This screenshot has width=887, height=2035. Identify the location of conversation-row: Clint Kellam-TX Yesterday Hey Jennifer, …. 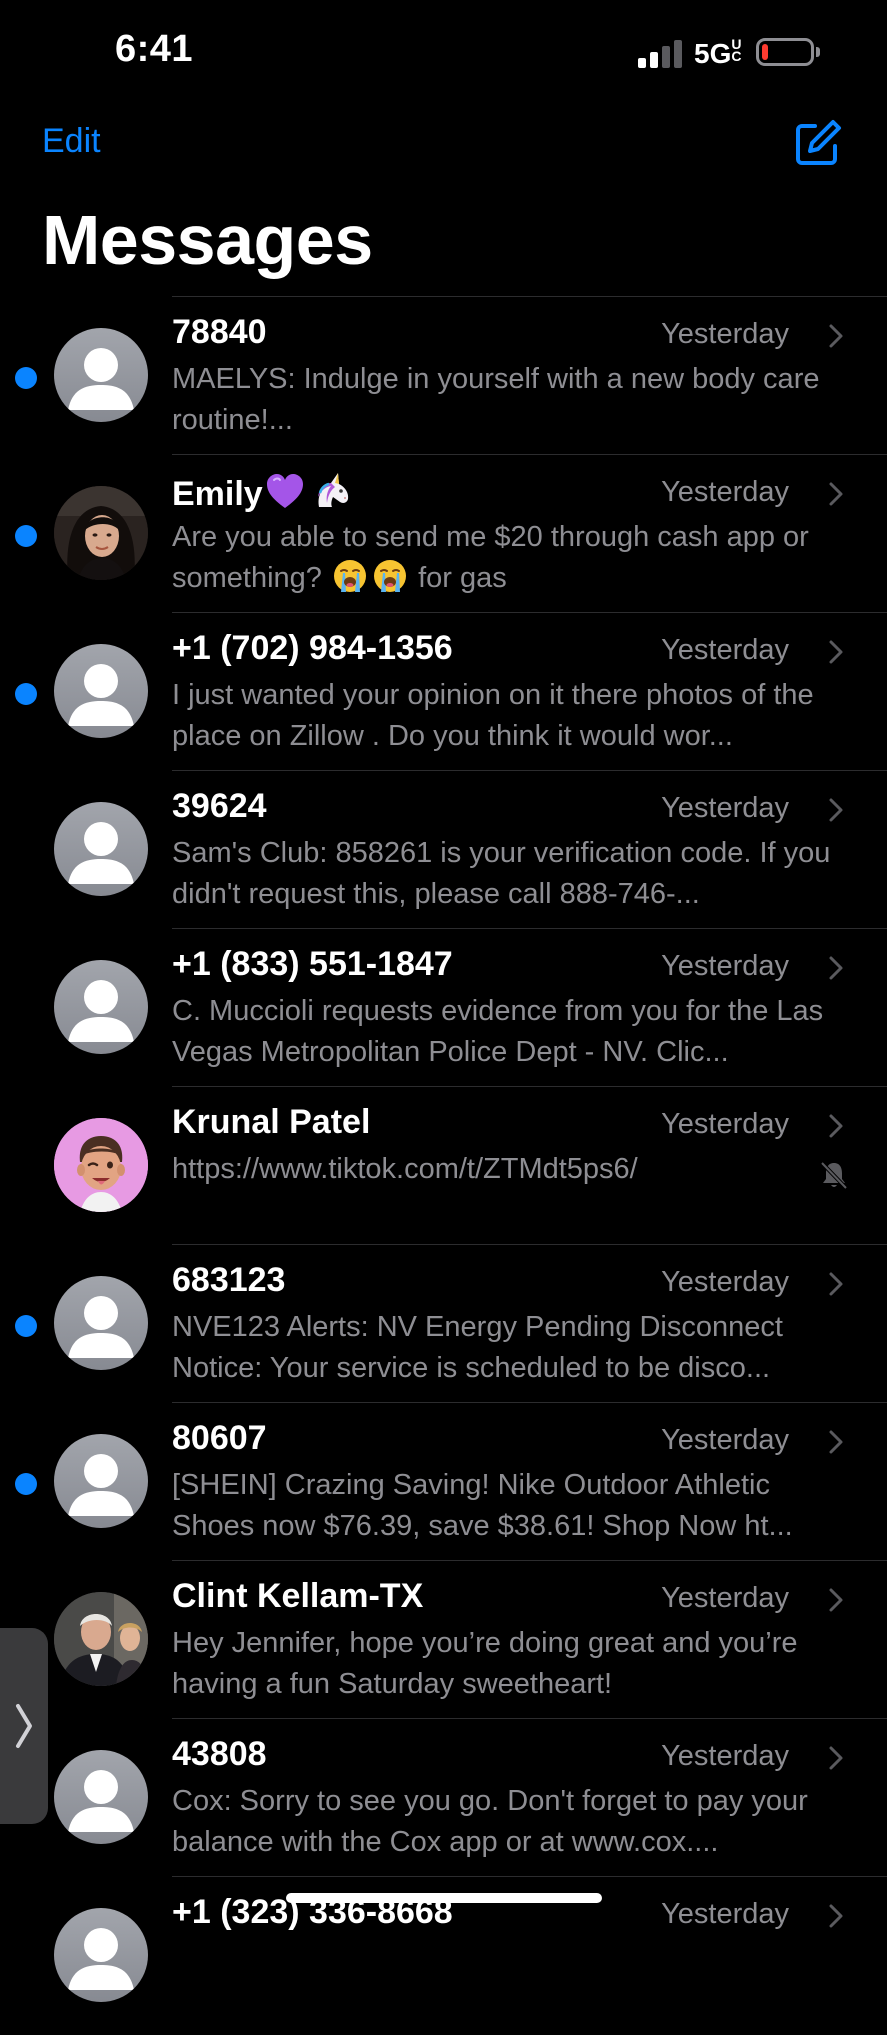
(443, 1640).